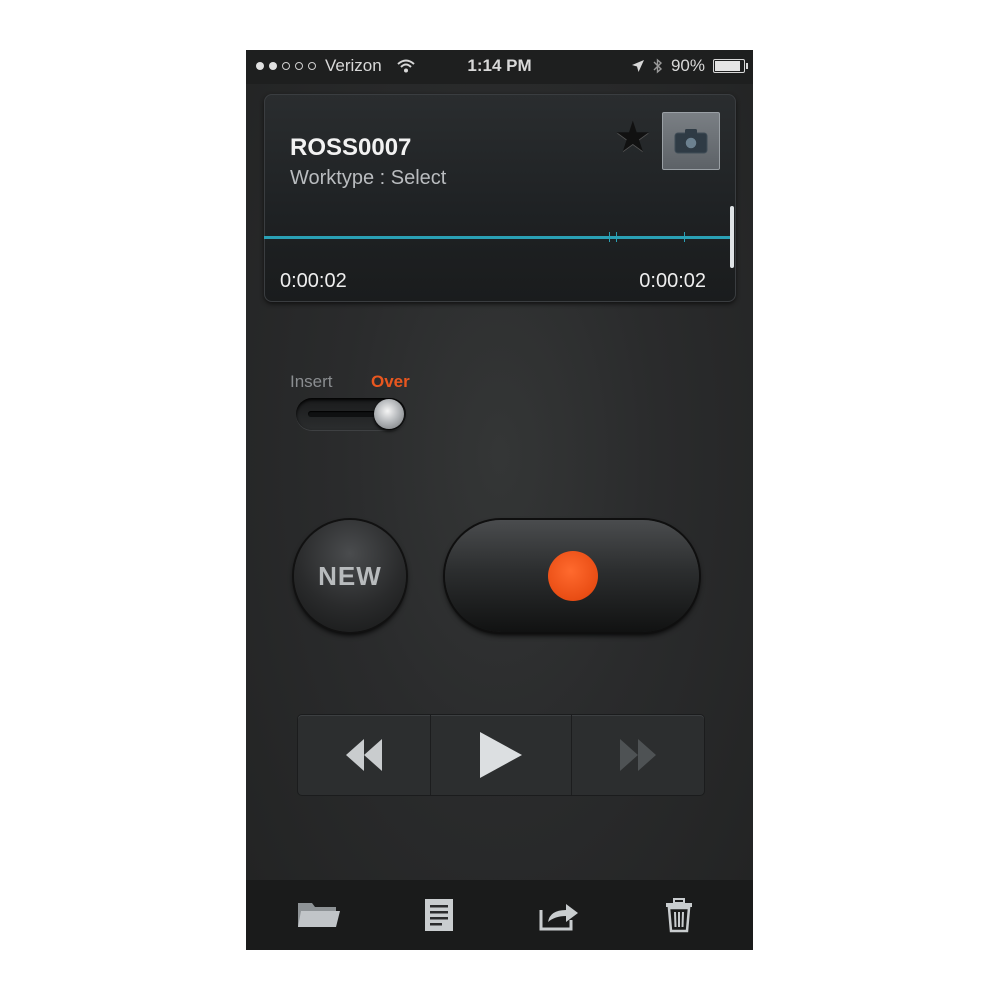 This screenshot has width=1000, height=1000. I want to click on fast-forward-icon, so click(638, 755).